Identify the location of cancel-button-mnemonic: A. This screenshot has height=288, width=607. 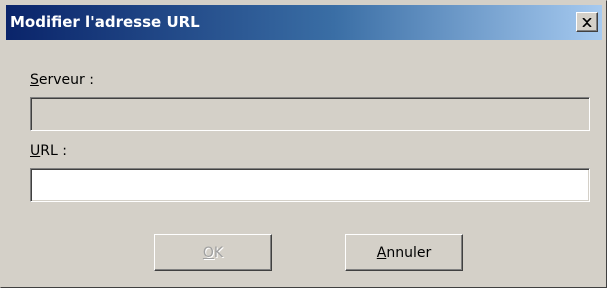
(381, 252).